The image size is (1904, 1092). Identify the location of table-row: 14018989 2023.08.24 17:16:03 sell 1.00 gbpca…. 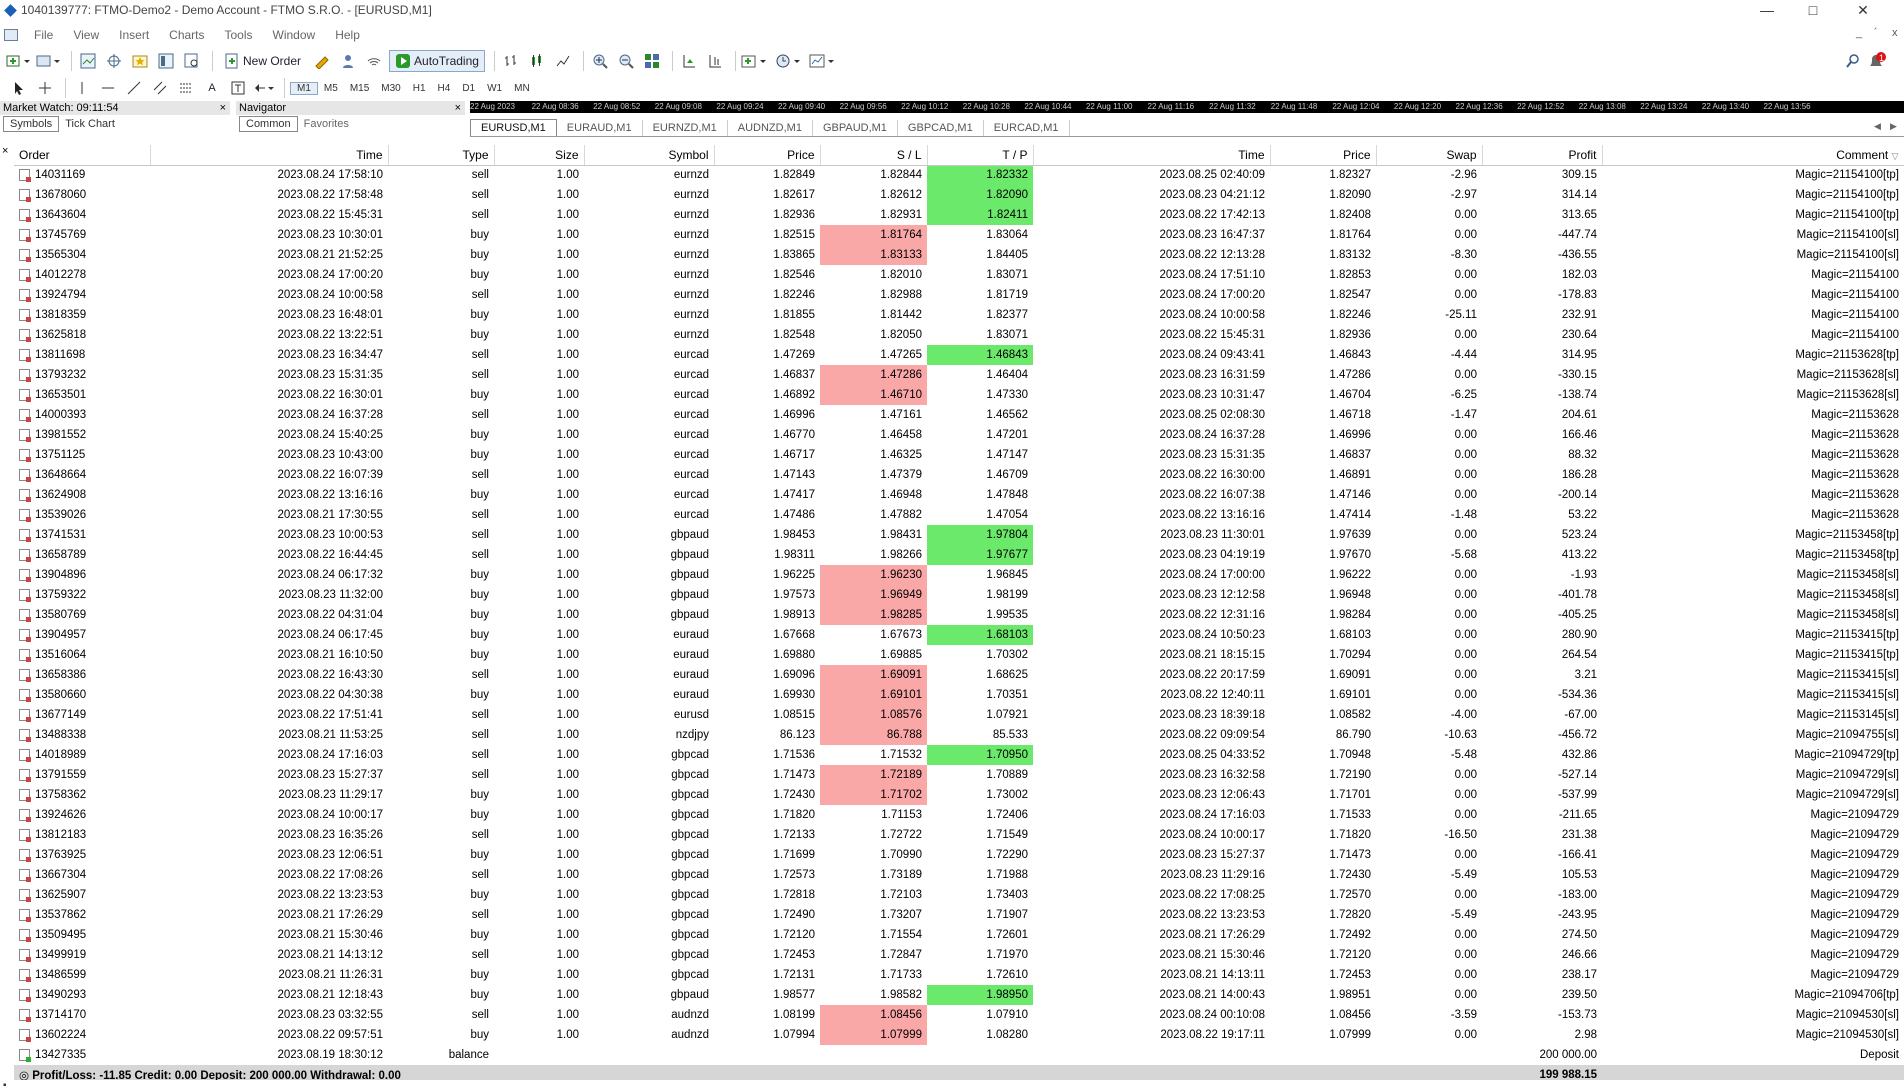
(959, 755).